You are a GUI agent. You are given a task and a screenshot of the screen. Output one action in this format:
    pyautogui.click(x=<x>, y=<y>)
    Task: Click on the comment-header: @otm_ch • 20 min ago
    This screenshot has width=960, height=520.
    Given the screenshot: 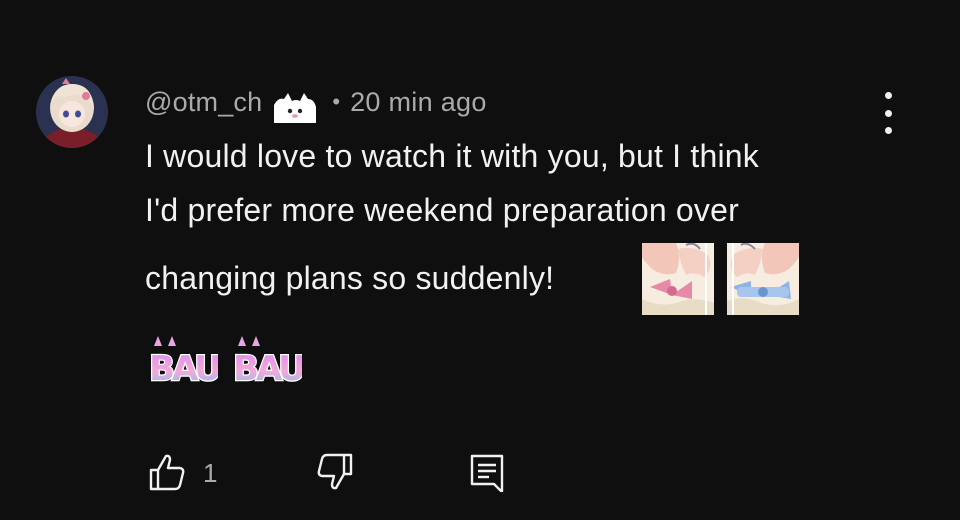 What is the action you would take?
    pyautogui.click(x=316, y=102)
    